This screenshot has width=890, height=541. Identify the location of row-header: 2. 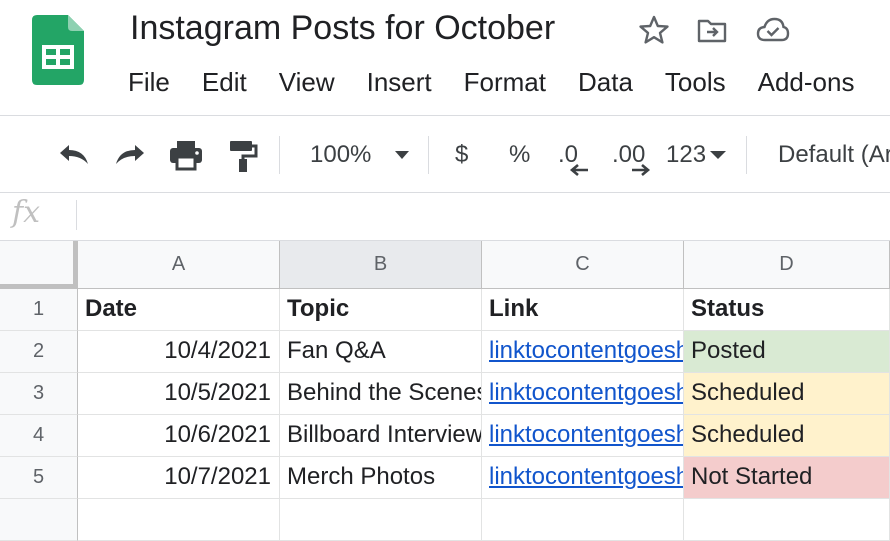
(39, 352).